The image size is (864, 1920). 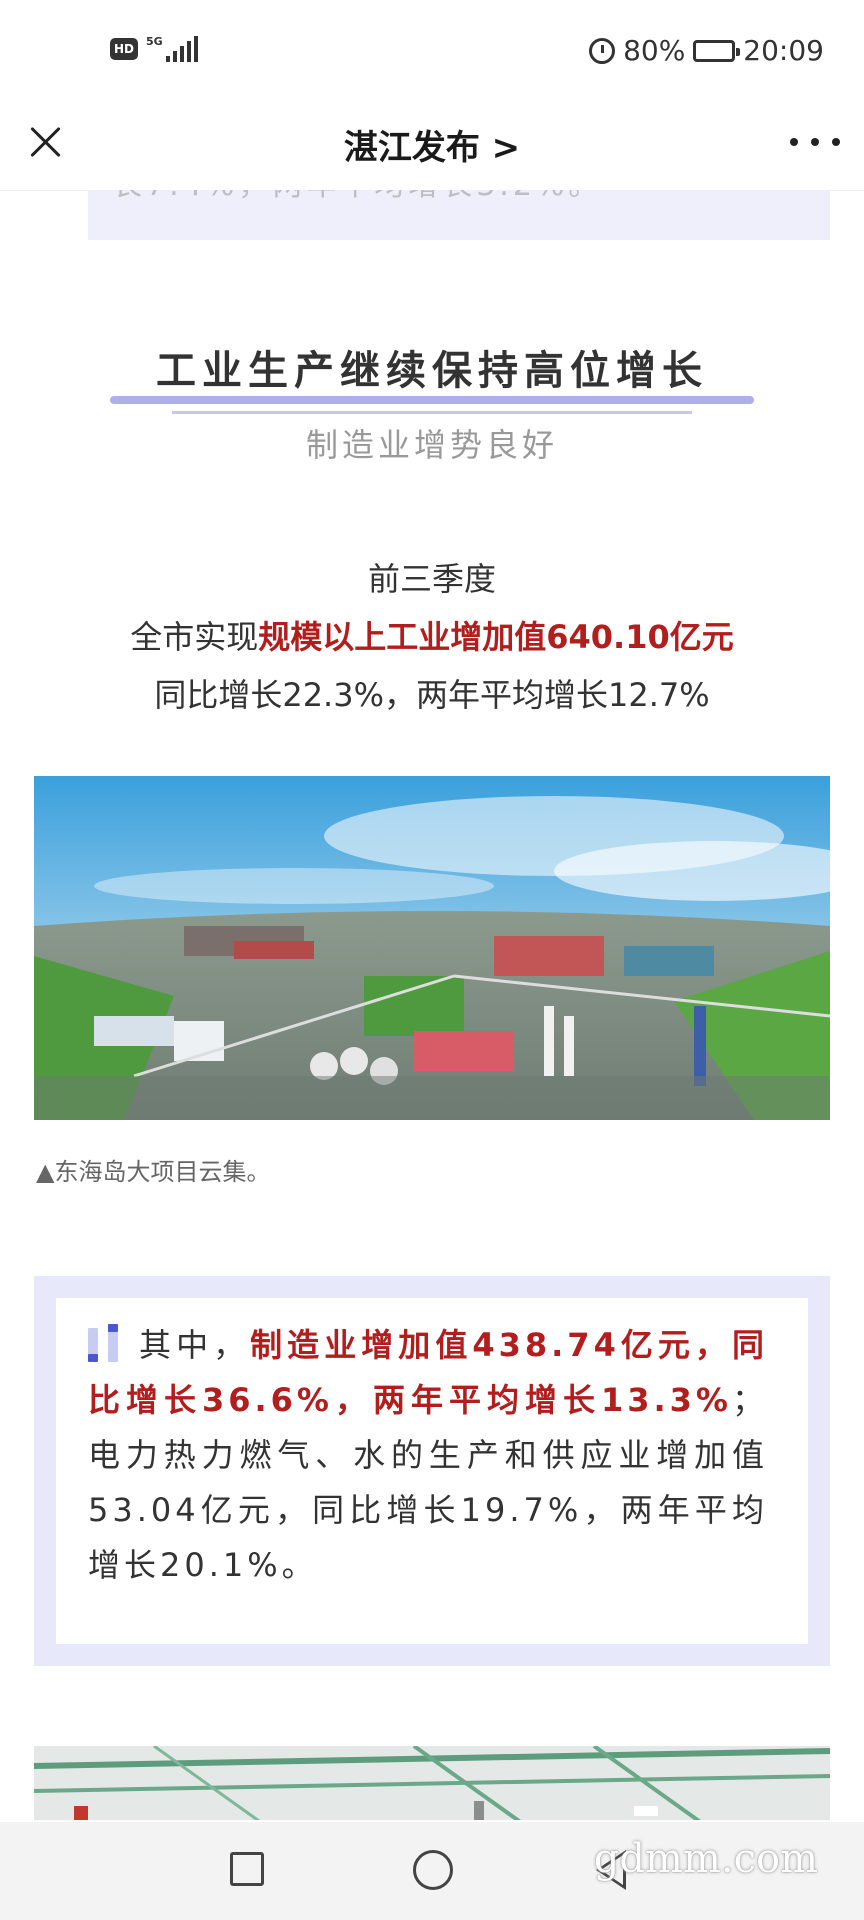 I want to click on nav-bar: 湛江发布 >, so click(x=432, y=145).